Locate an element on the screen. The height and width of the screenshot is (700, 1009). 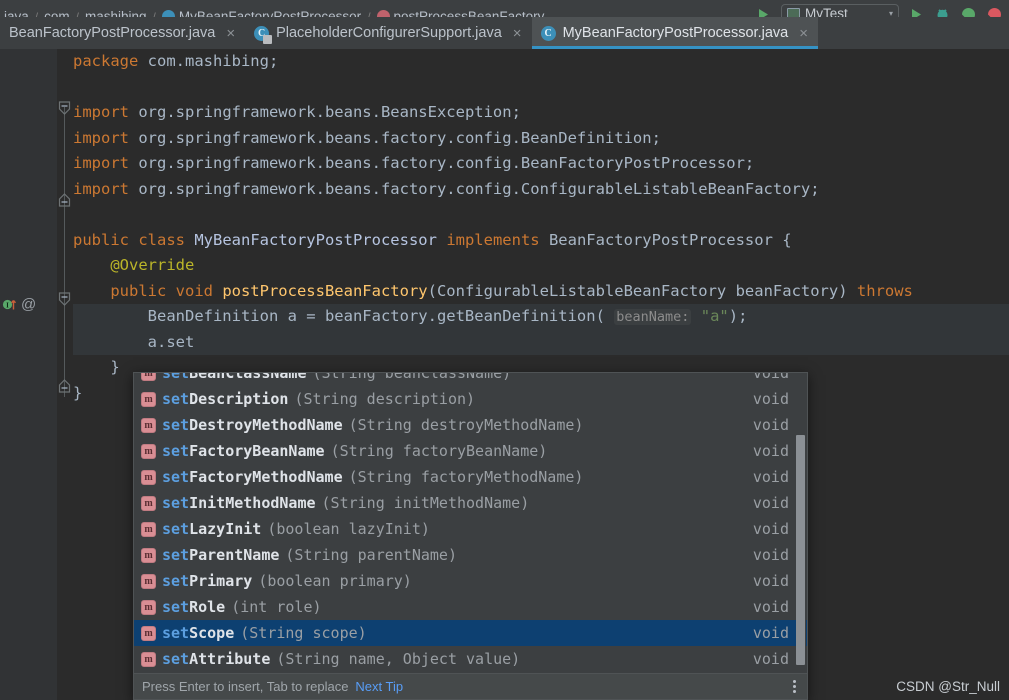
next-tip-link: Next Tip is located at coordinates (379, 686).